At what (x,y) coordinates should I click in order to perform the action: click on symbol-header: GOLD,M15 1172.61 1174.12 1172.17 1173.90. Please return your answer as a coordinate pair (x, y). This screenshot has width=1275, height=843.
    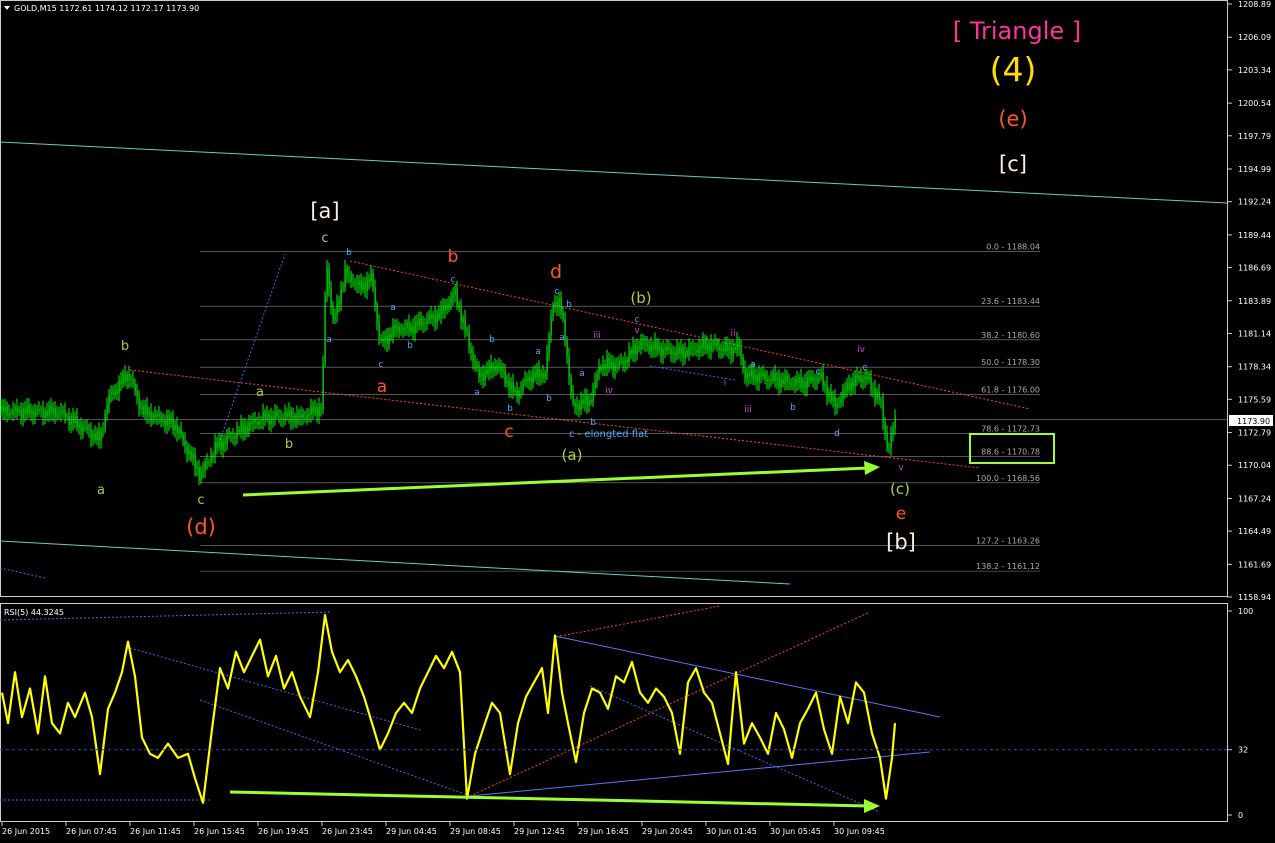
    Looking at the image, I should click on (106, 8).